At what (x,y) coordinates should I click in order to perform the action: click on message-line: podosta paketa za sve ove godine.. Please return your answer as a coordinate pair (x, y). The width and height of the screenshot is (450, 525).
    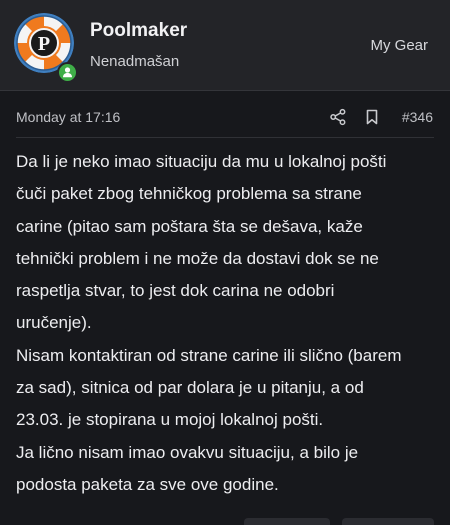
    Looking at the image, I should click on (147, 484).